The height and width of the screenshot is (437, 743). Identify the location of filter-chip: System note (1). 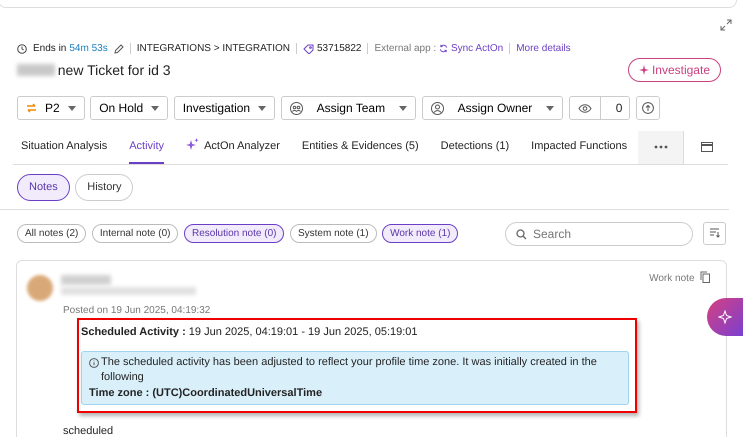
(333, 233).